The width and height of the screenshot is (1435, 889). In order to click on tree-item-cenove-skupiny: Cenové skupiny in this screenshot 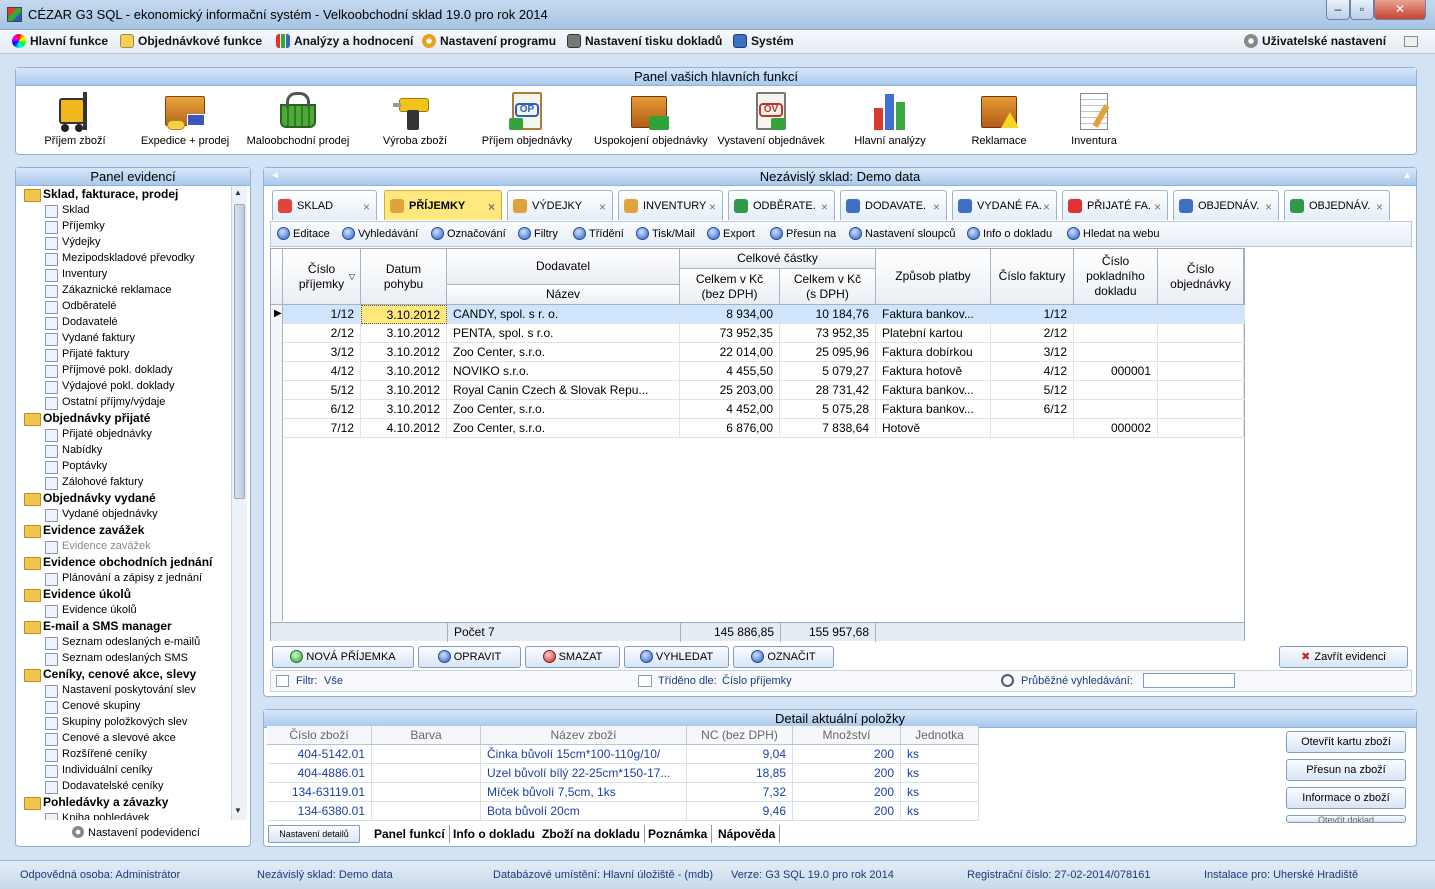, I will do `click(125, 706)`.